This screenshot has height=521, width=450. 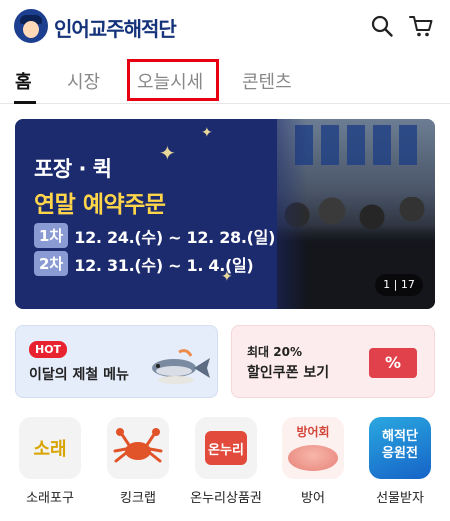 What do you see at coordinates (79, 375) in the screenshot?
I see `seasonal-menu-label: 이달의 제철 메뉴` at bounding box center [79, 375].